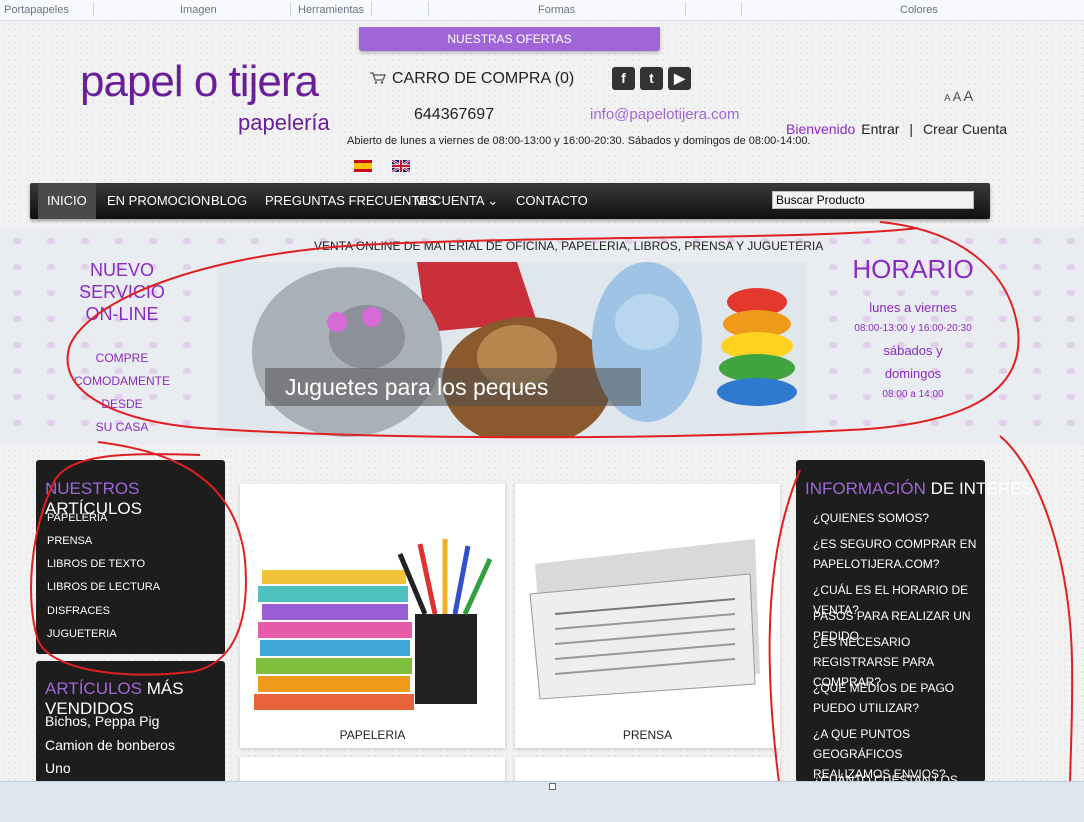  I want to click on ribbon-group-clipboard: Portapapeles, so click(36, 10).